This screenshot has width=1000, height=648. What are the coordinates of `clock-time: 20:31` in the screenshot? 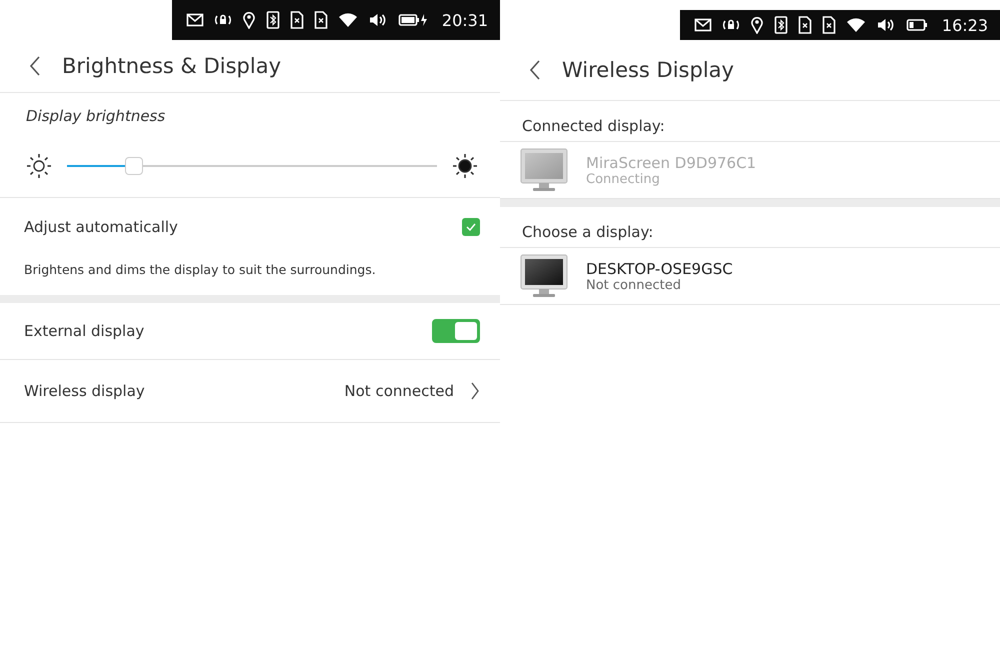 It's located at (465, 20).